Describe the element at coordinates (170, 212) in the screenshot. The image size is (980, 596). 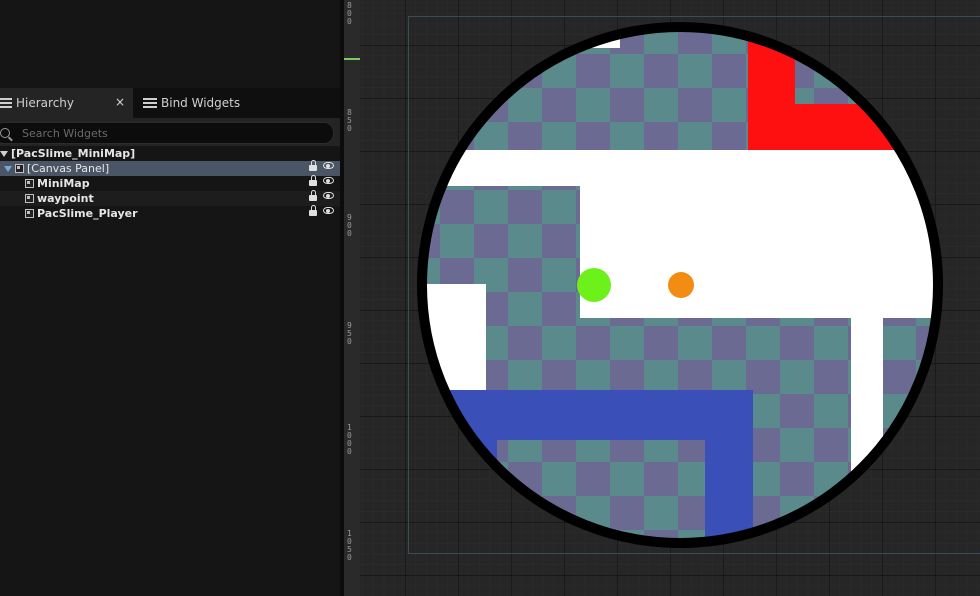
I see `tree-item-pacslime-player: PacSlime_Player` at that location.